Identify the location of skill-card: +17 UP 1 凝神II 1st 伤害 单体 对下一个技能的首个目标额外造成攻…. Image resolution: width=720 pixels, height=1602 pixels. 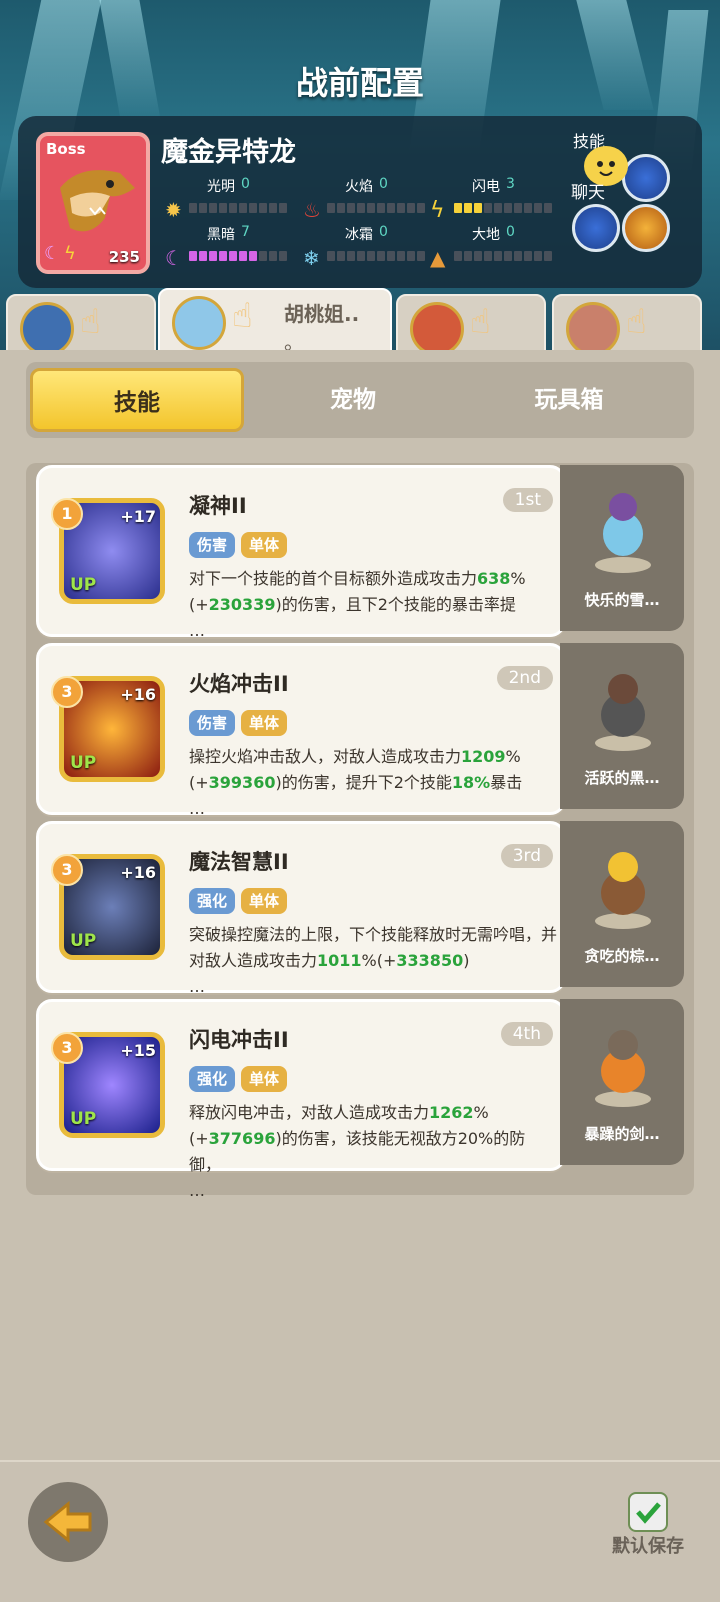
(301, 552).